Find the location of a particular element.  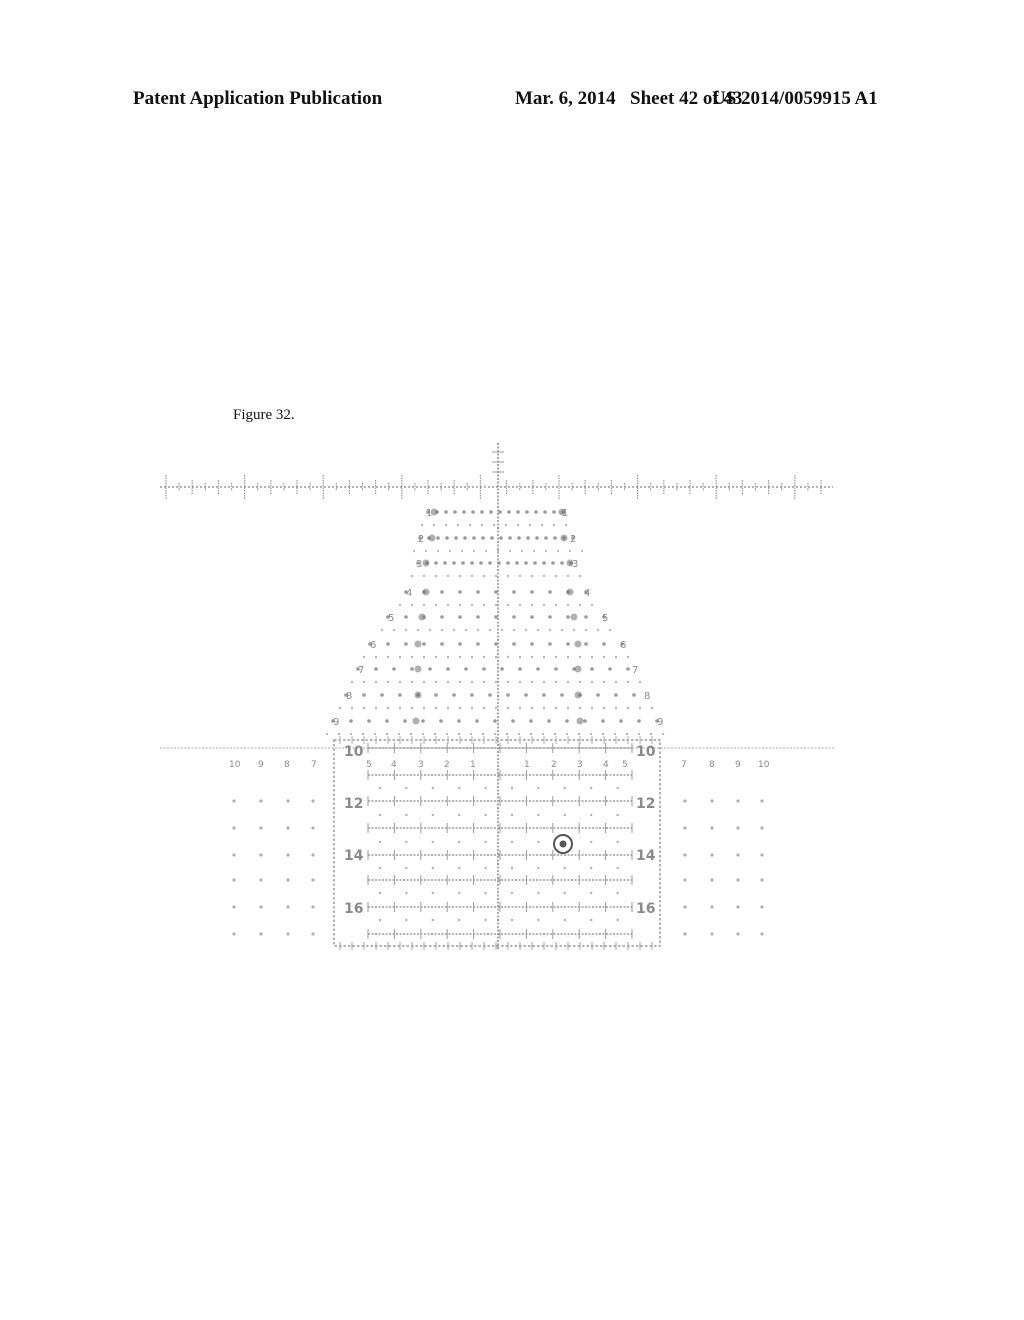

box-scale-right-3: 3 is located at coordinates (580, 765).